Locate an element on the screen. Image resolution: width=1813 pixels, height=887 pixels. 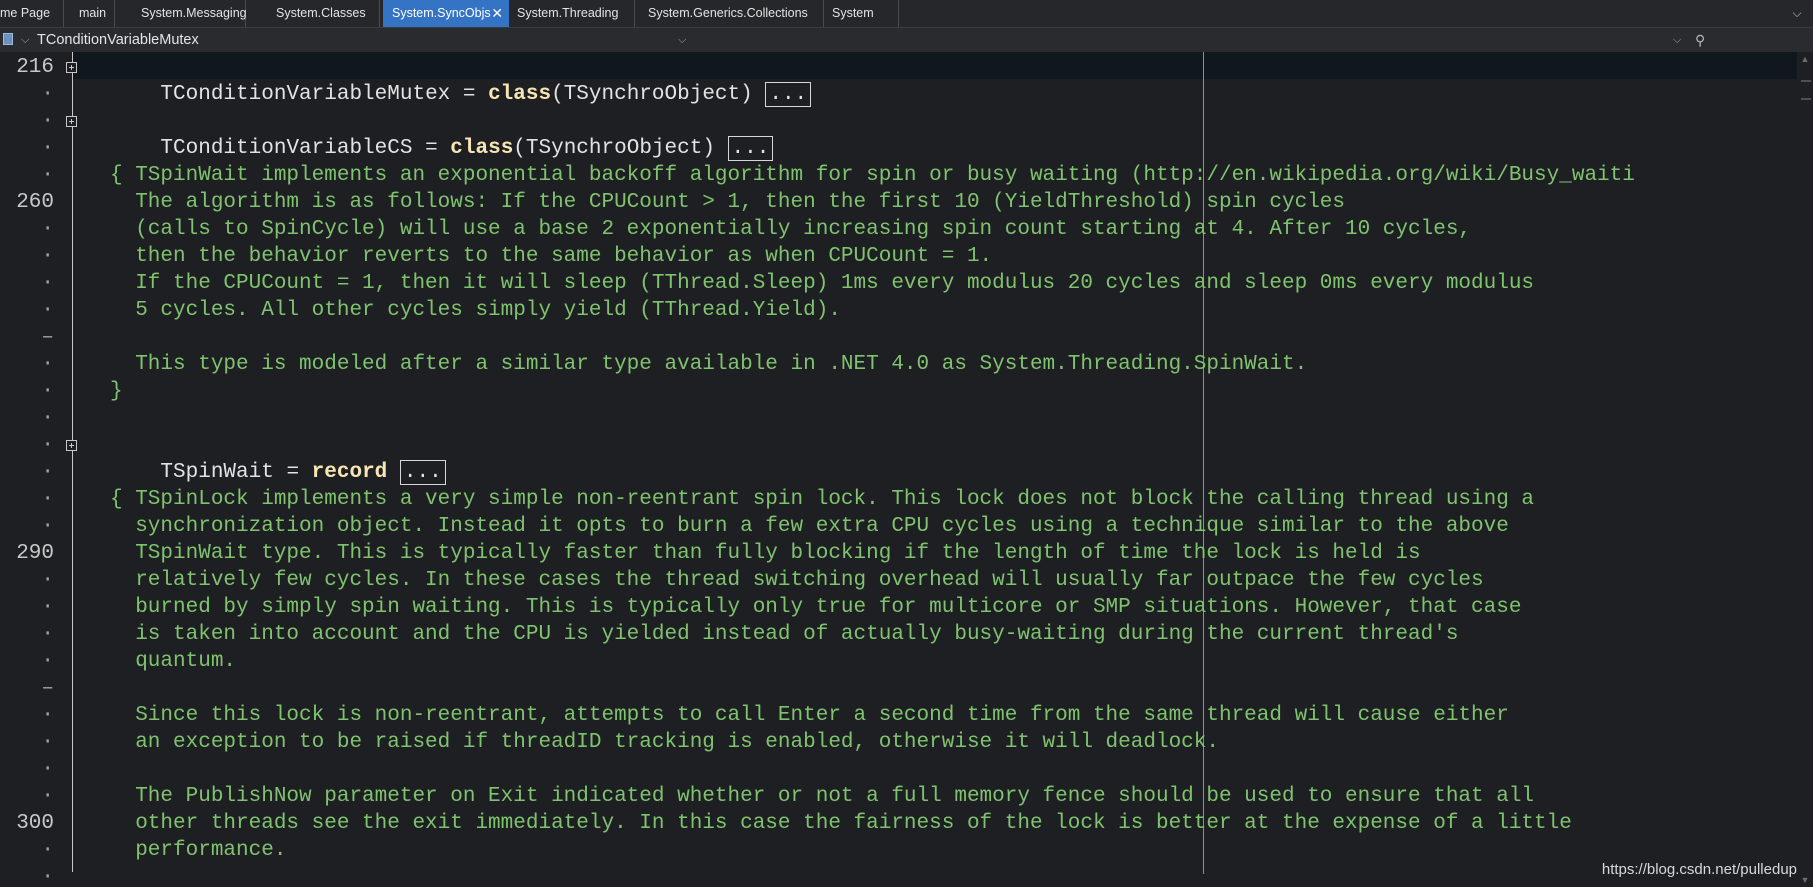
tab-system: System is located at coordinates (861, 13).